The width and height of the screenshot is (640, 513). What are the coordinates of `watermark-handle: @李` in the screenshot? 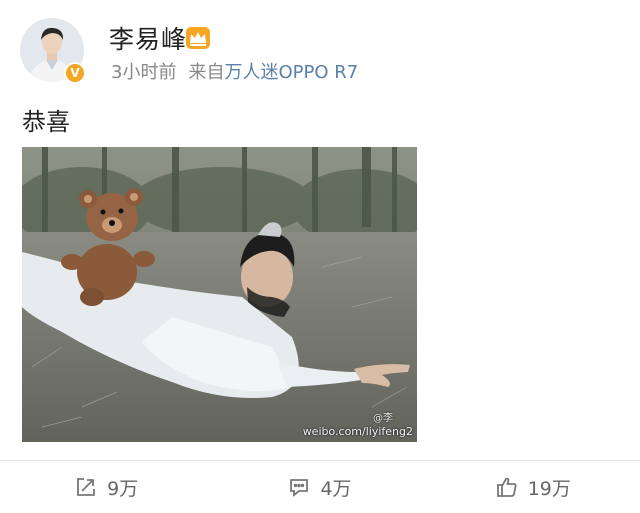 It's located at (383, 418).